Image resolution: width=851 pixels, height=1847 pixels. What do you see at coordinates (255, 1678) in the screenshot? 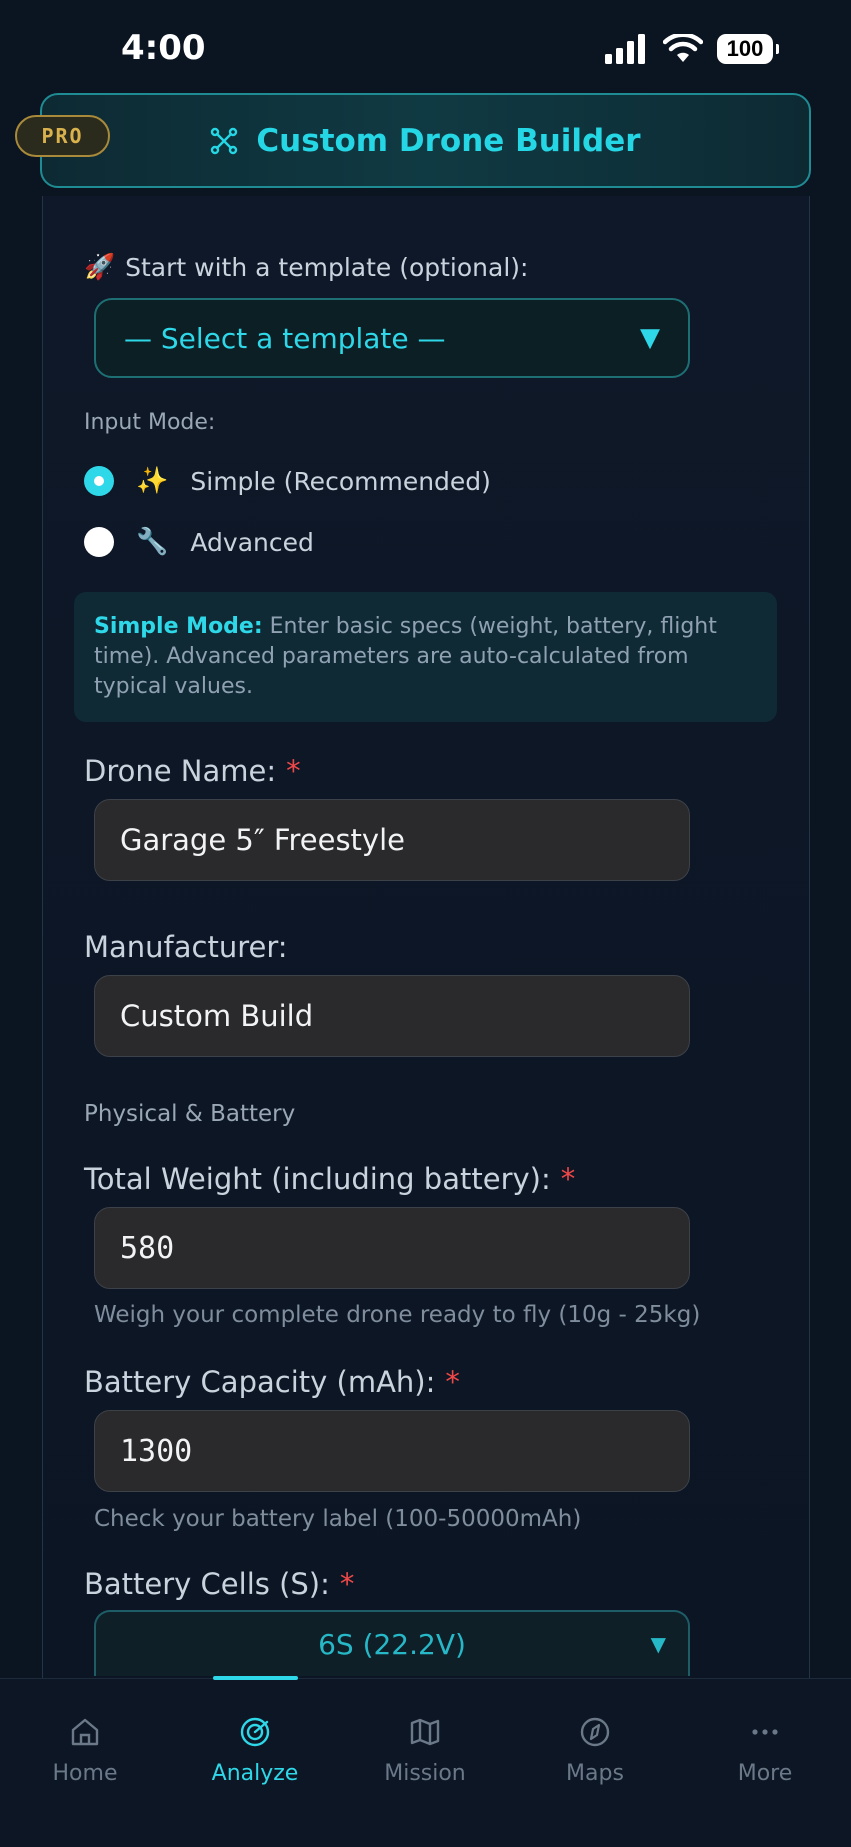
I see `active-tab-indicator` at bounding box center [255, 1678].